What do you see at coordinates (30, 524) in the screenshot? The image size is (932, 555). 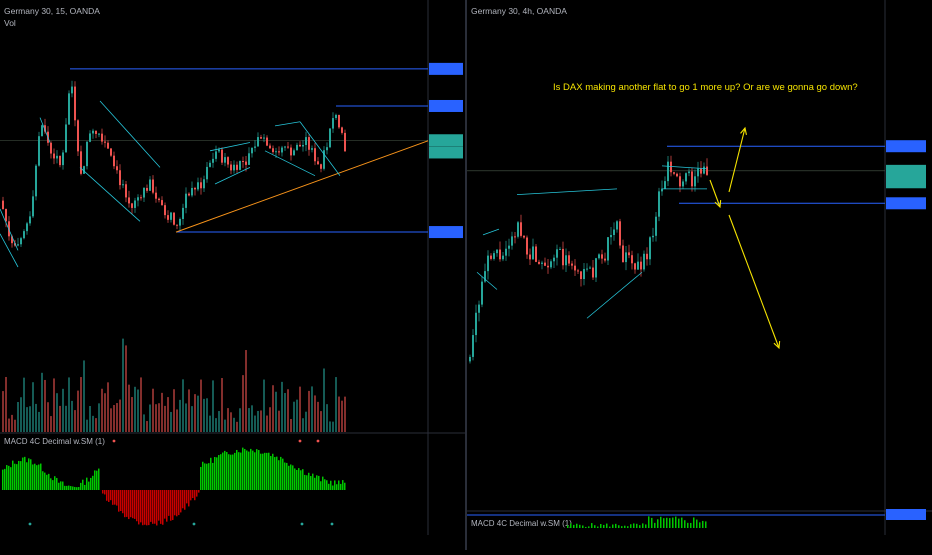 I see `macd-signal-dot` at bounding box center [30, 524].